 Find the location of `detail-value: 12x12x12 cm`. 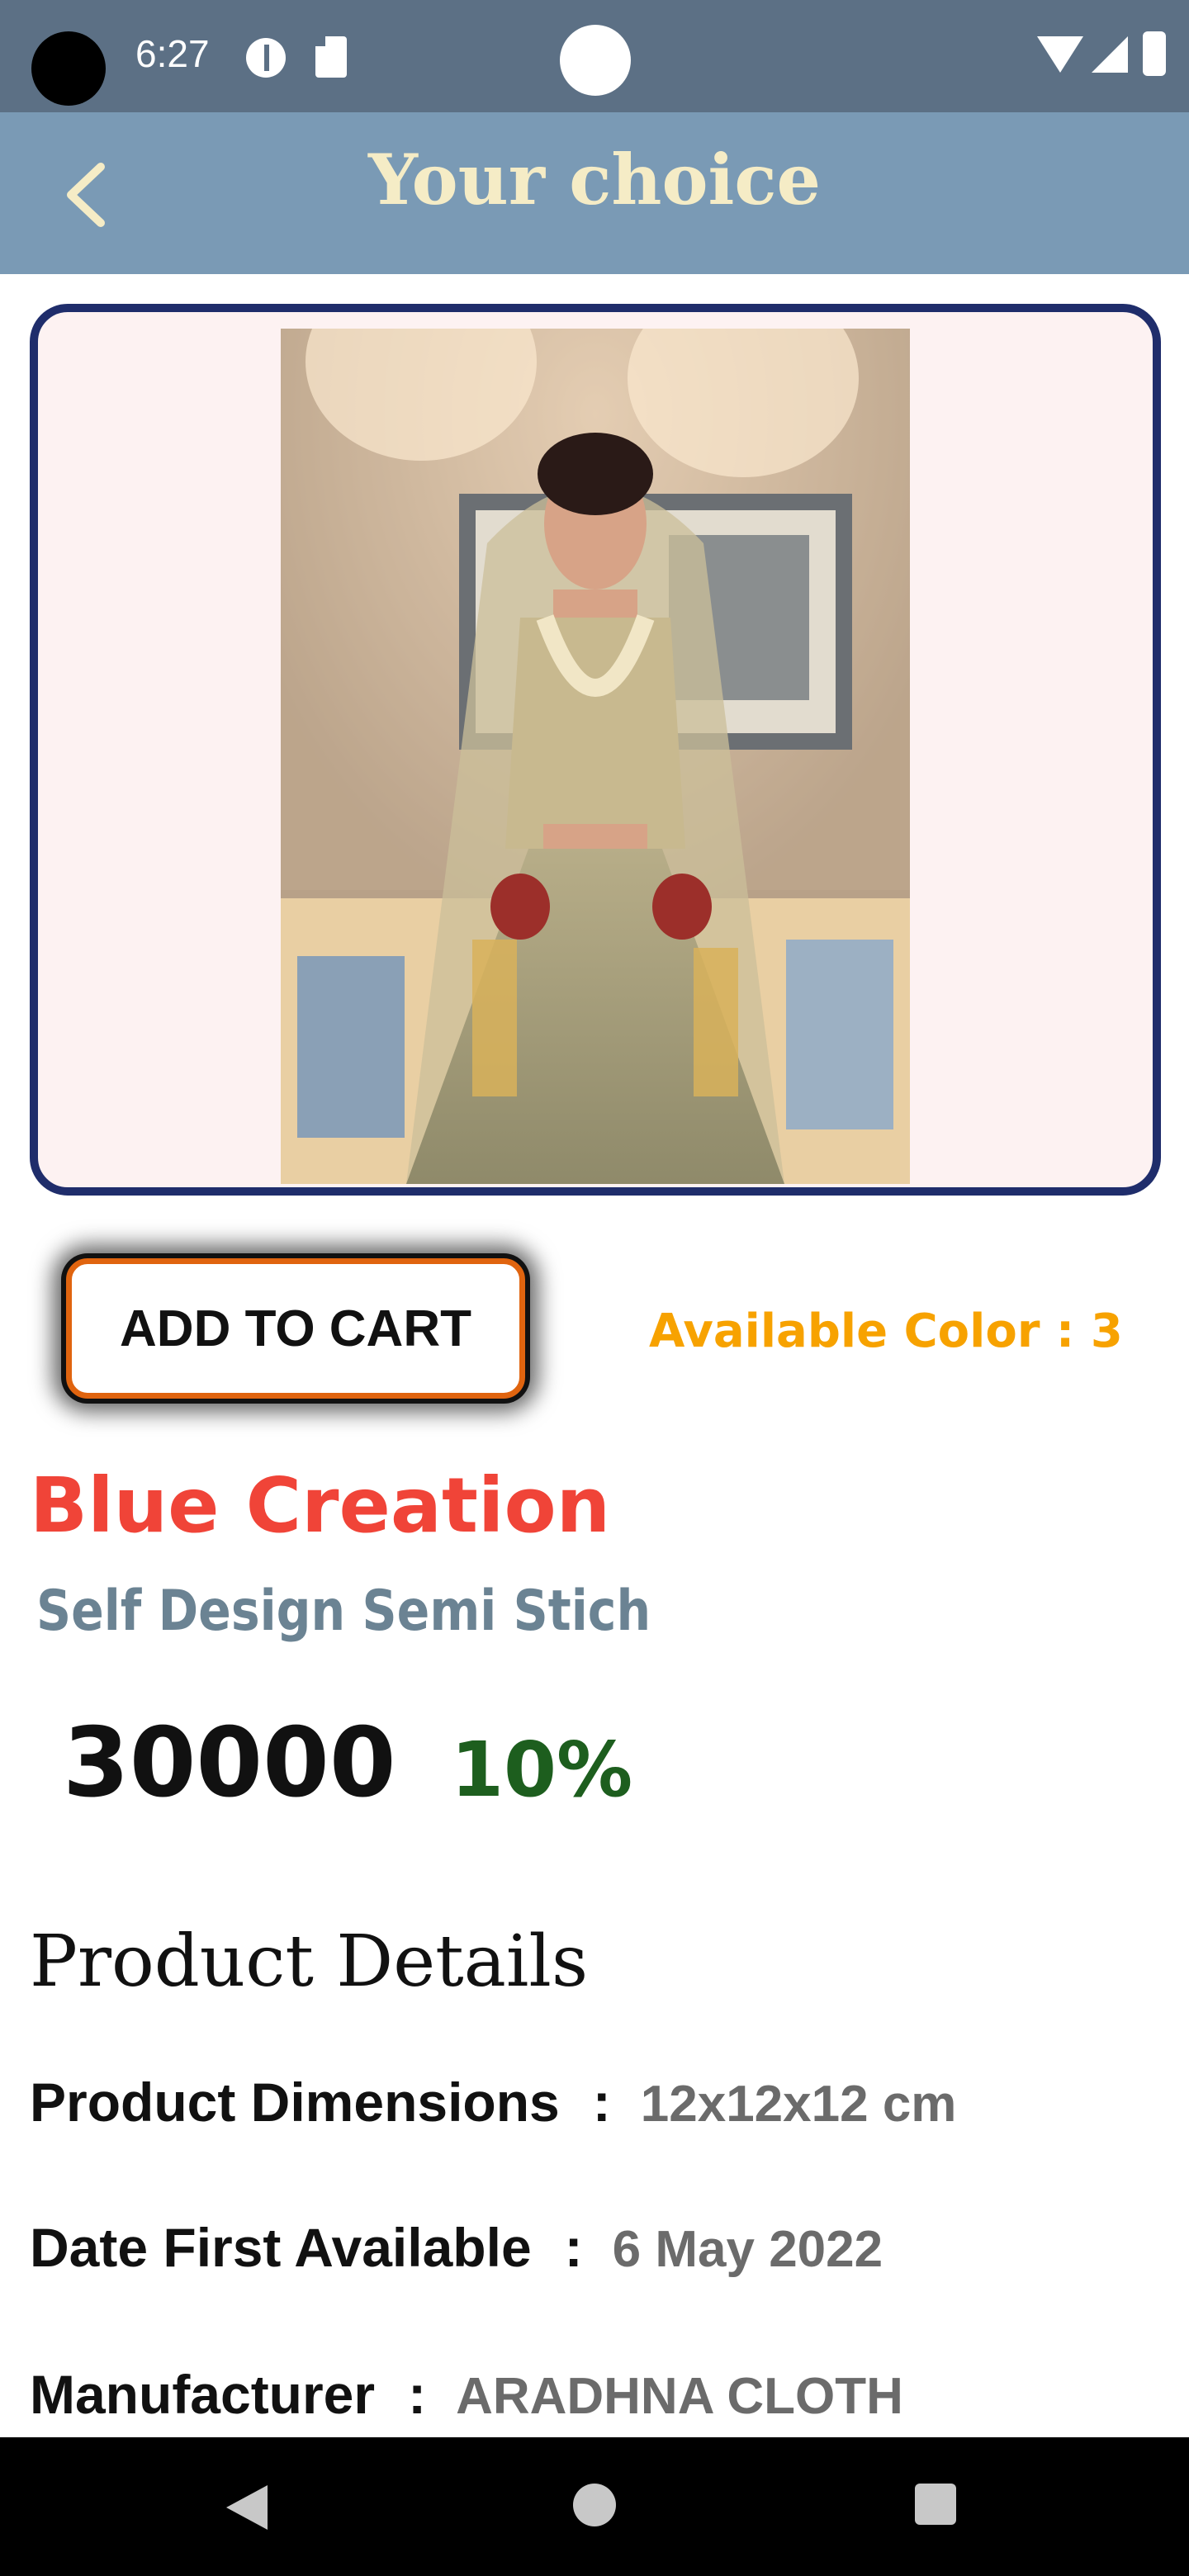

detail-value: 12x12x12 cm is located at coordinates (798, 2104).